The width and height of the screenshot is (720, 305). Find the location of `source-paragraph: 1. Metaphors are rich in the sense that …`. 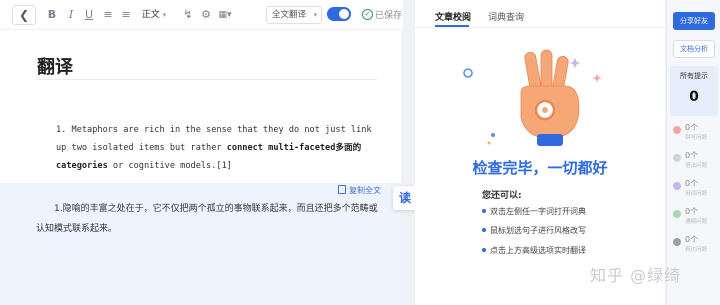

source-paragraph: 1. Metaphors are rich in the sense that … is located at coordinates (216, 148).